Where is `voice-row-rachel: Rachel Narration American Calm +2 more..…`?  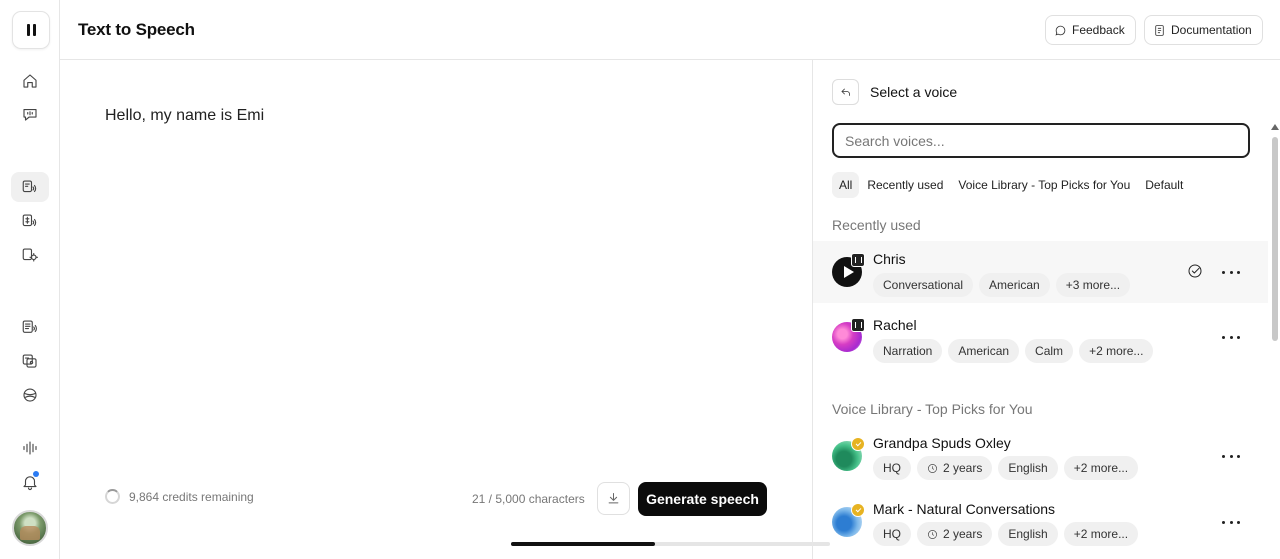 voice-row-rachel: Rachel Narration American Calm +2 more..… is located at coordinates (1040, 337).